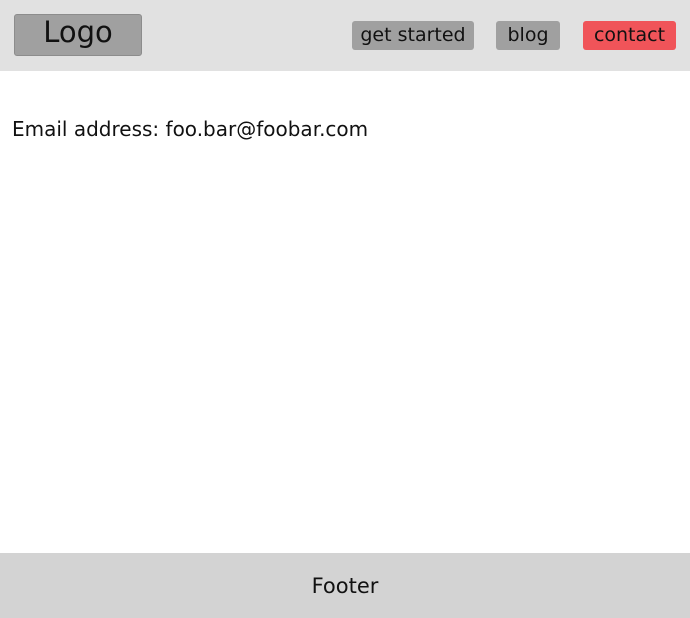  I want to click on logo: Logo, so click(78, 35).